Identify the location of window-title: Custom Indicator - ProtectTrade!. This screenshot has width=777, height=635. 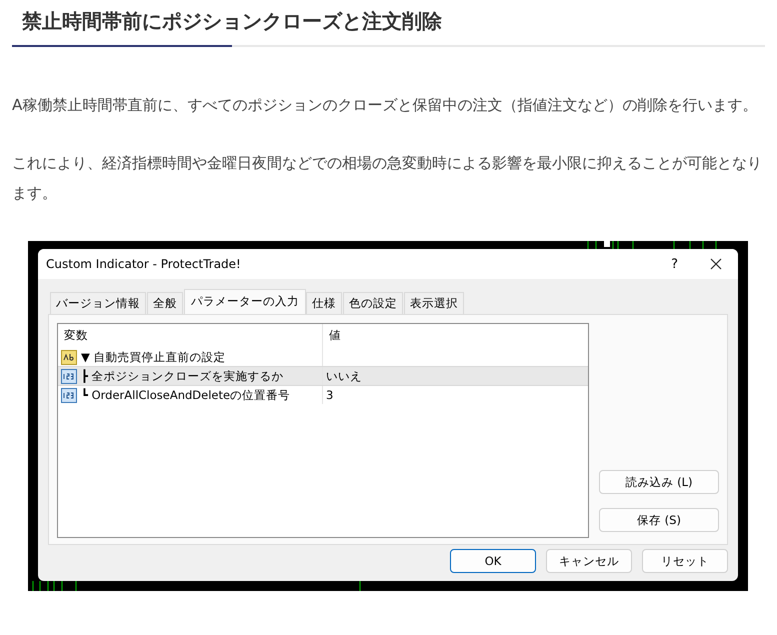
(143, 264).